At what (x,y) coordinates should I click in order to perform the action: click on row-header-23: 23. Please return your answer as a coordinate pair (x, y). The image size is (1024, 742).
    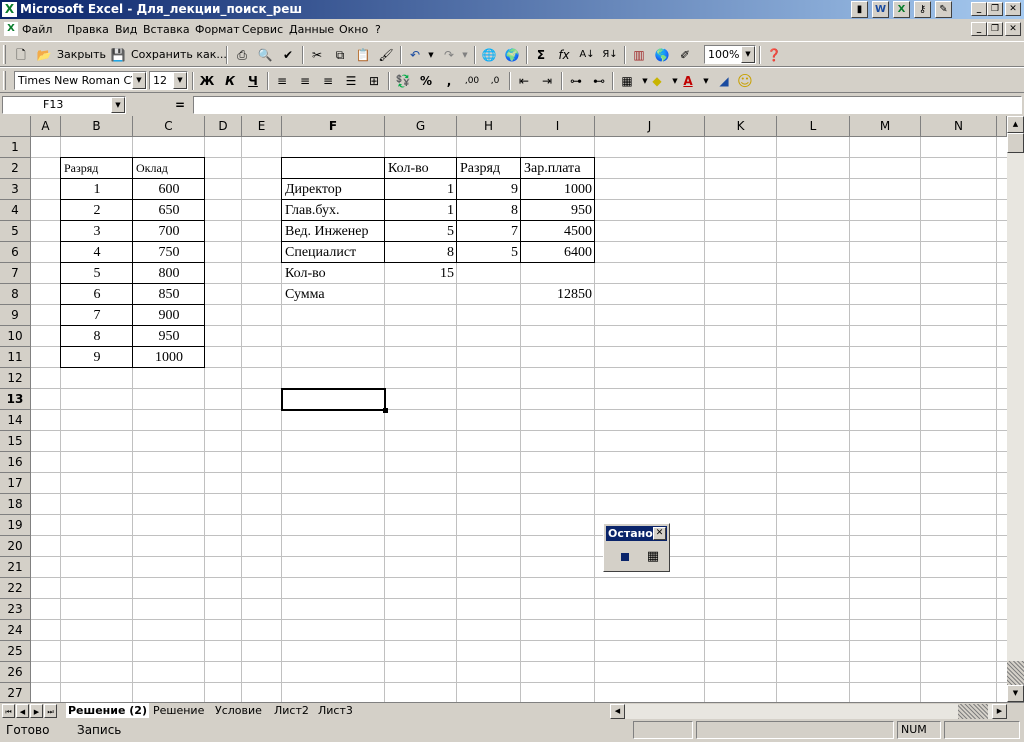
    Looking at the image, I should click on (15, 609).